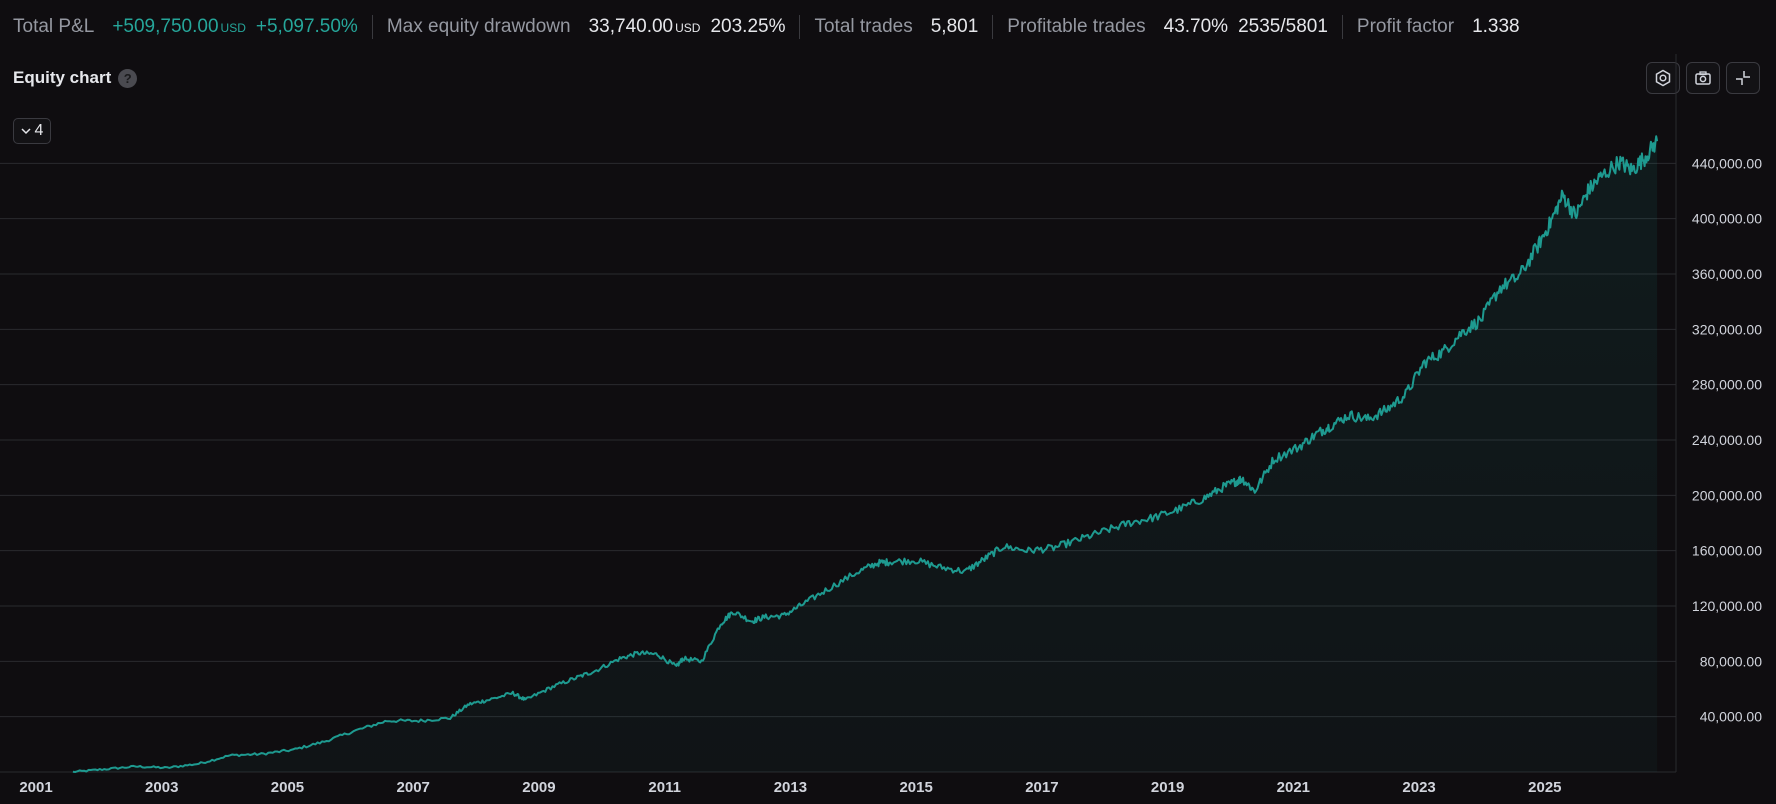  What do you see at coordinates (664, 787) in the screenshot?
I see `x-tick-label: 2011` at bounding box center [664, 787].